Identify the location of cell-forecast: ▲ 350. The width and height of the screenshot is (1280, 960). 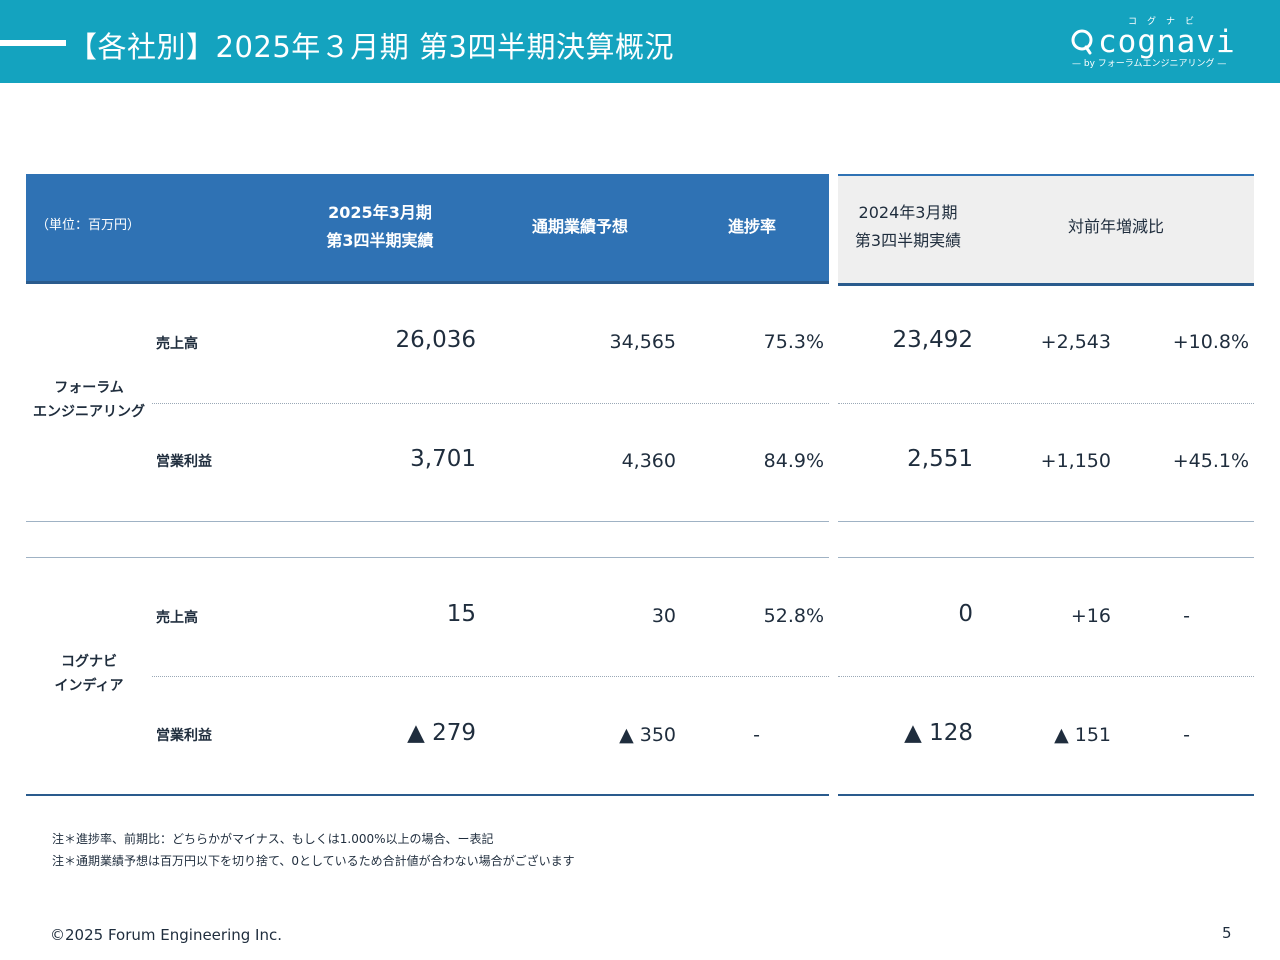
(647, 735).